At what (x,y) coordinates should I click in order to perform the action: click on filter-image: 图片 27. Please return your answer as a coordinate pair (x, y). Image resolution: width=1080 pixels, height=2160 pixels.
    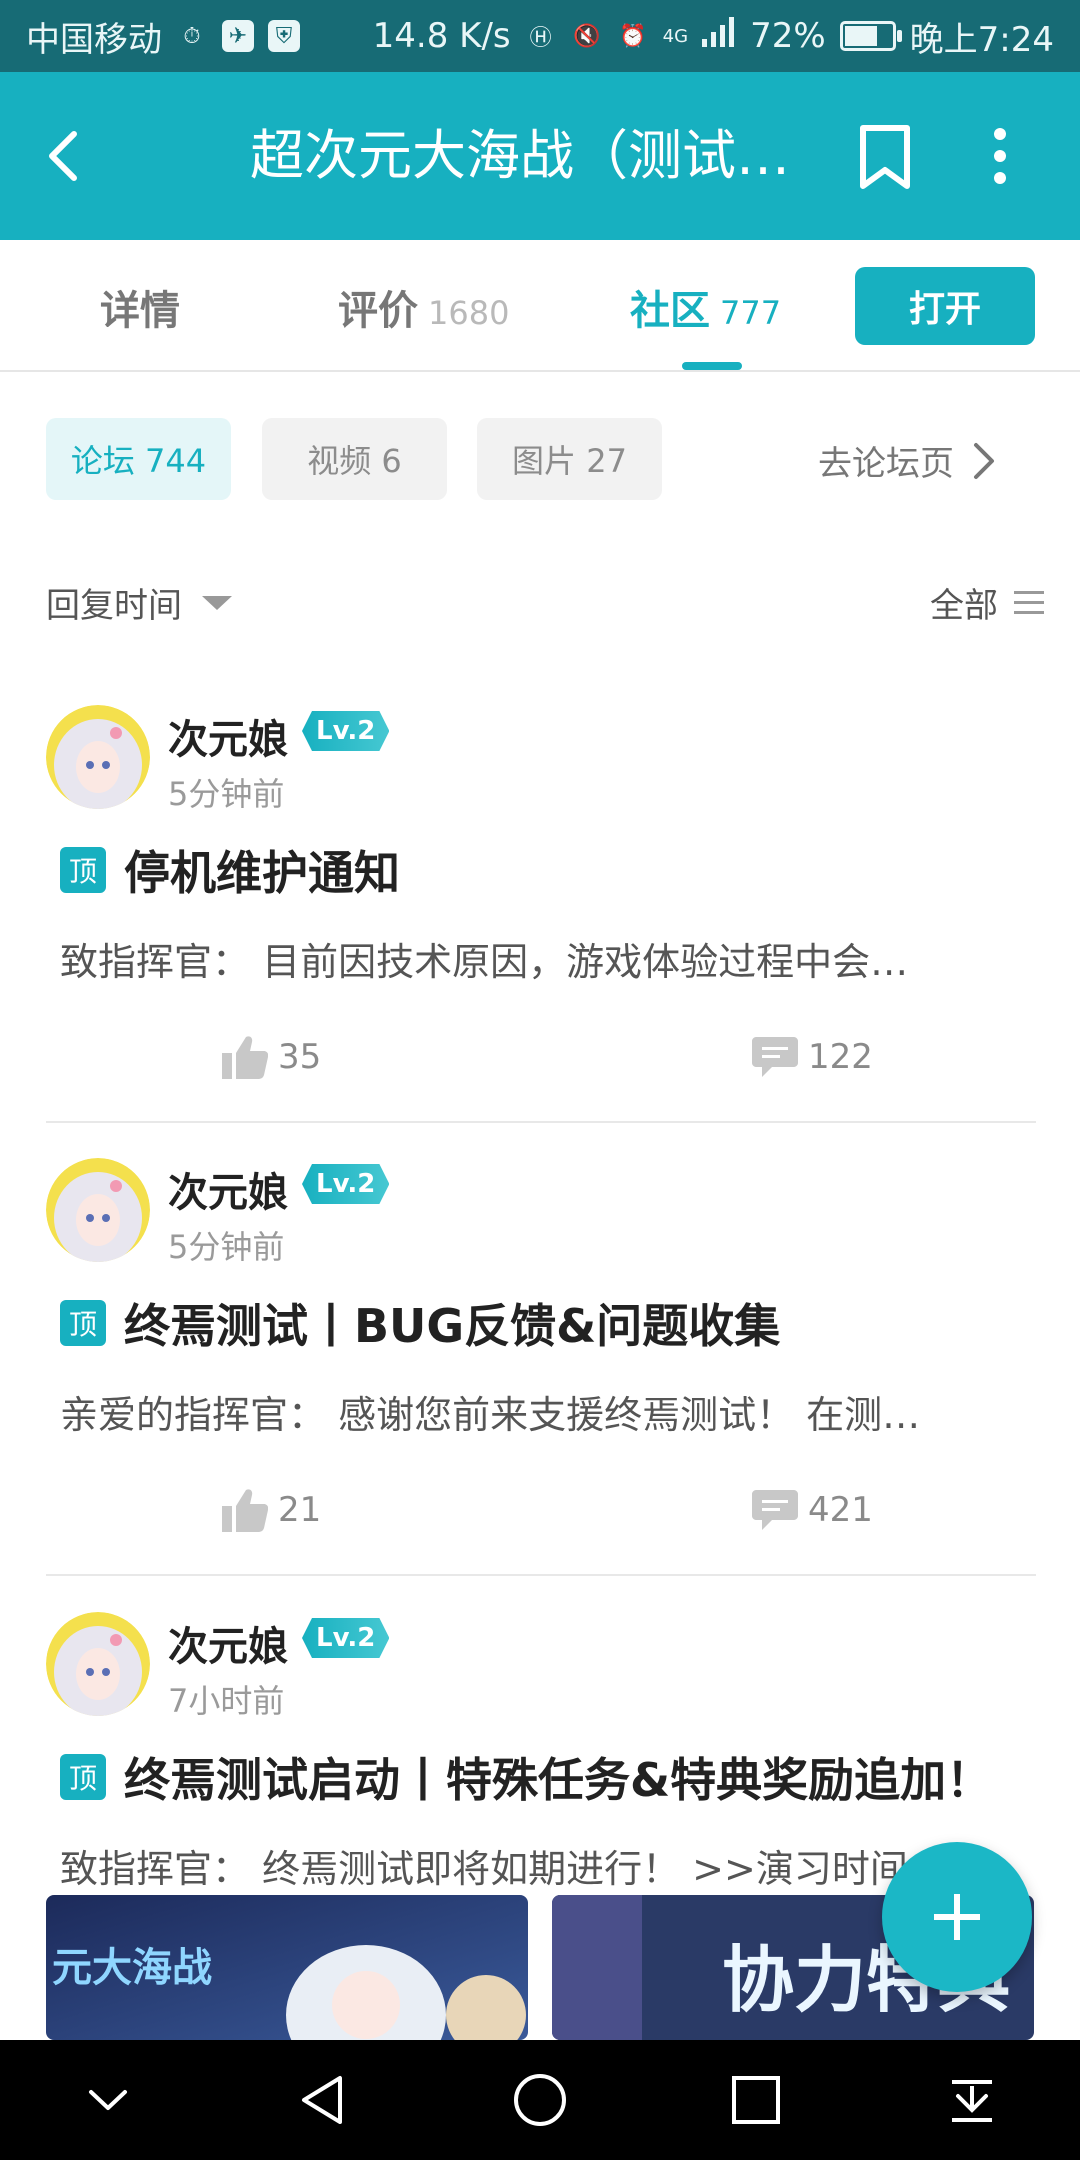
    Looking at the image, I should click on (569, 459).